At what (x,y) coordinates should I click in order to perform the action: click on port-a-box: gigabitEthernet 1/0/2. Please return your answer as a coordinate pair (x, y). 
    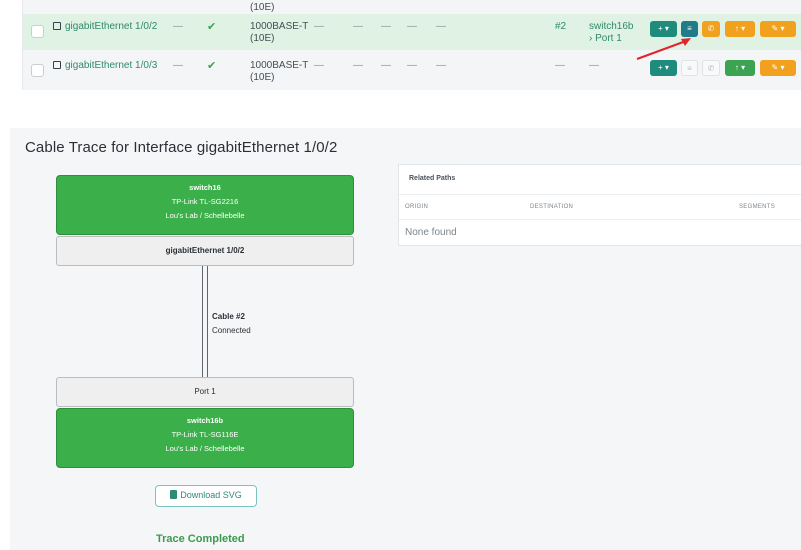
    Looking at the image, I should click on (205, 251).